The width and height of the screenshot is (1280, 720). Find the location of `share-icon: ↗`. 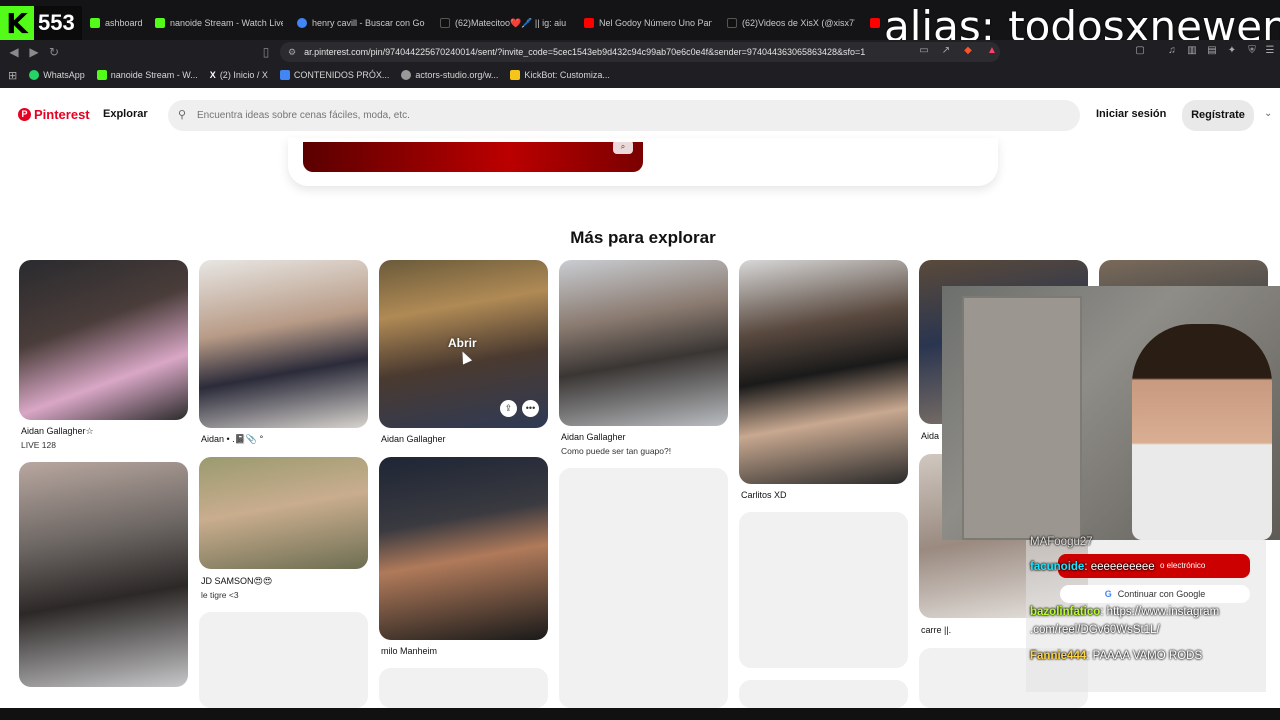

share-icon: ↗ is located at coordinates (946, 51).